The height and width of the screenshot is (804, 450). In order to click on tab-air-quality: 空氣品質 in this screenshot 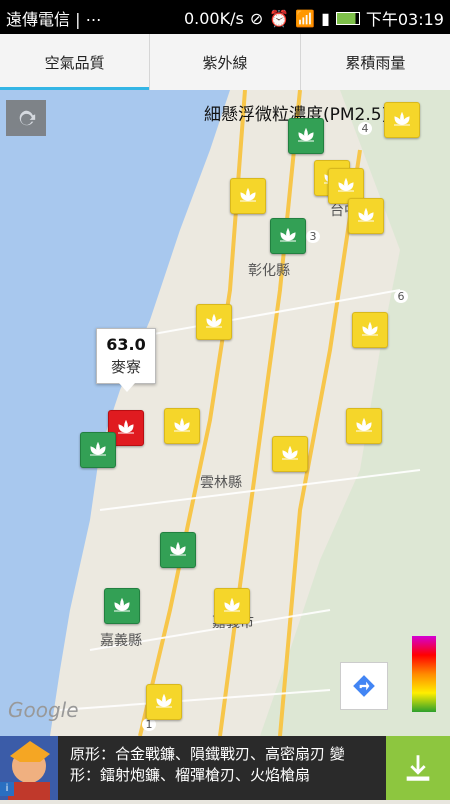, I will do `click(75, 62)`.